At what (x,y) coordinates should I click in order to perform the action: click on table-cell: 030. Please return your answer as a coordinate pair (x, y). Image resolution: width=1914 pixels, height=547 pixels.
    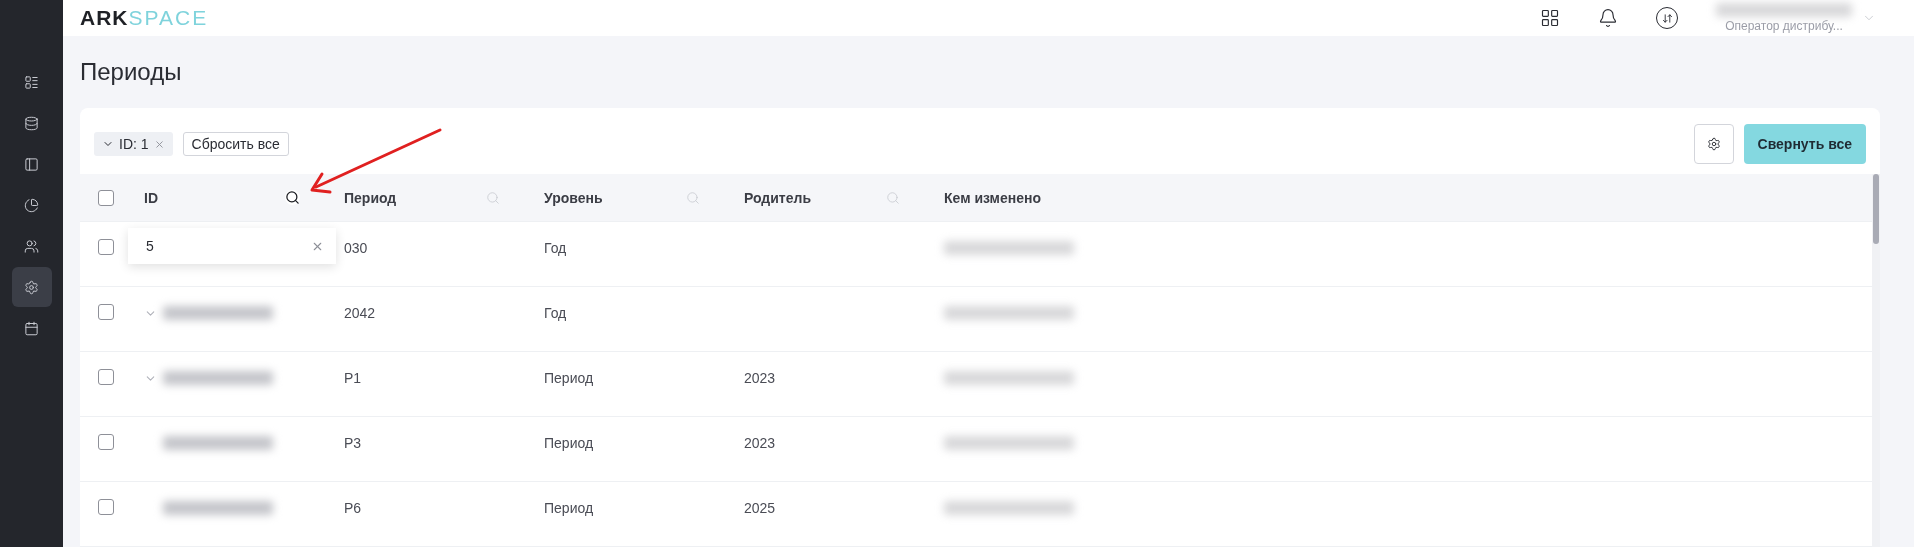
    Looking at the image, I should click on (356, 248).